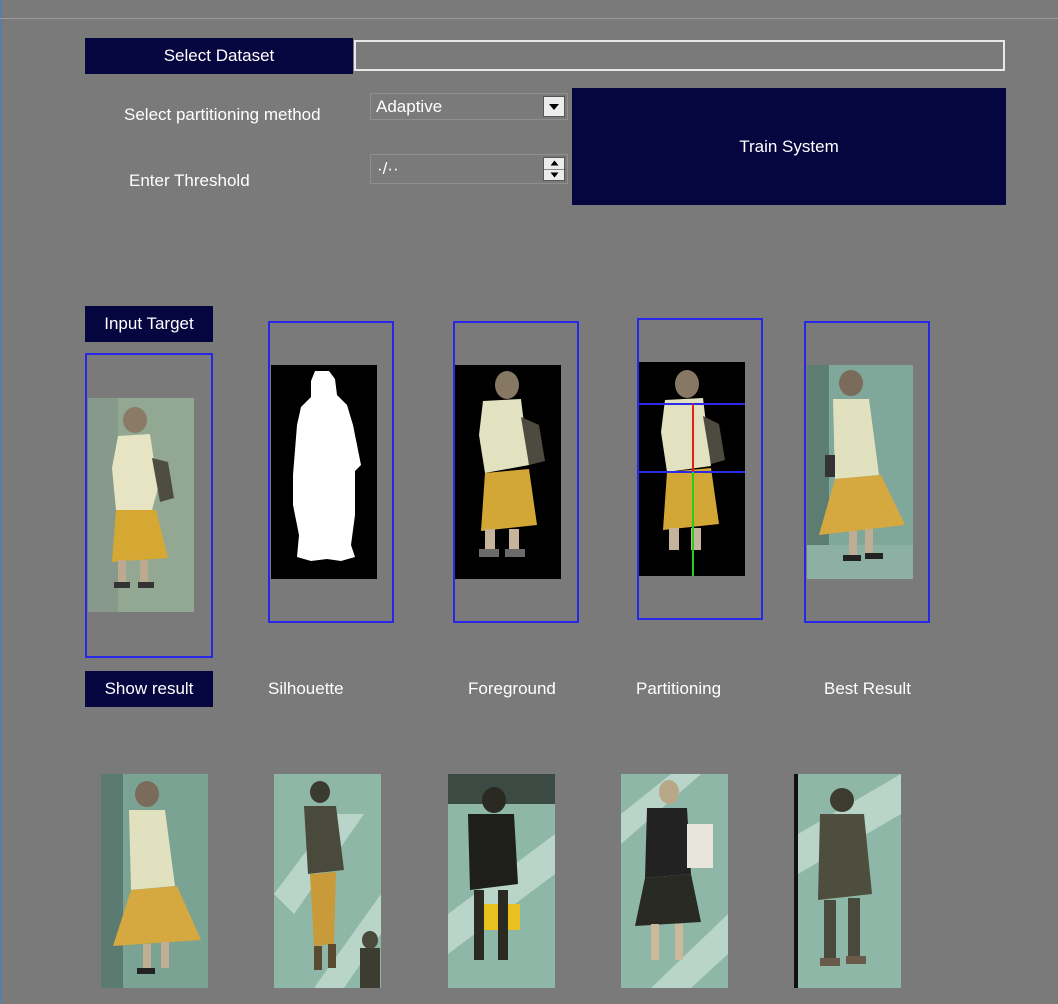 The height and width of the screenshot is (1004, 1058). I want to click on dataset-path-field, so click(679, 55).